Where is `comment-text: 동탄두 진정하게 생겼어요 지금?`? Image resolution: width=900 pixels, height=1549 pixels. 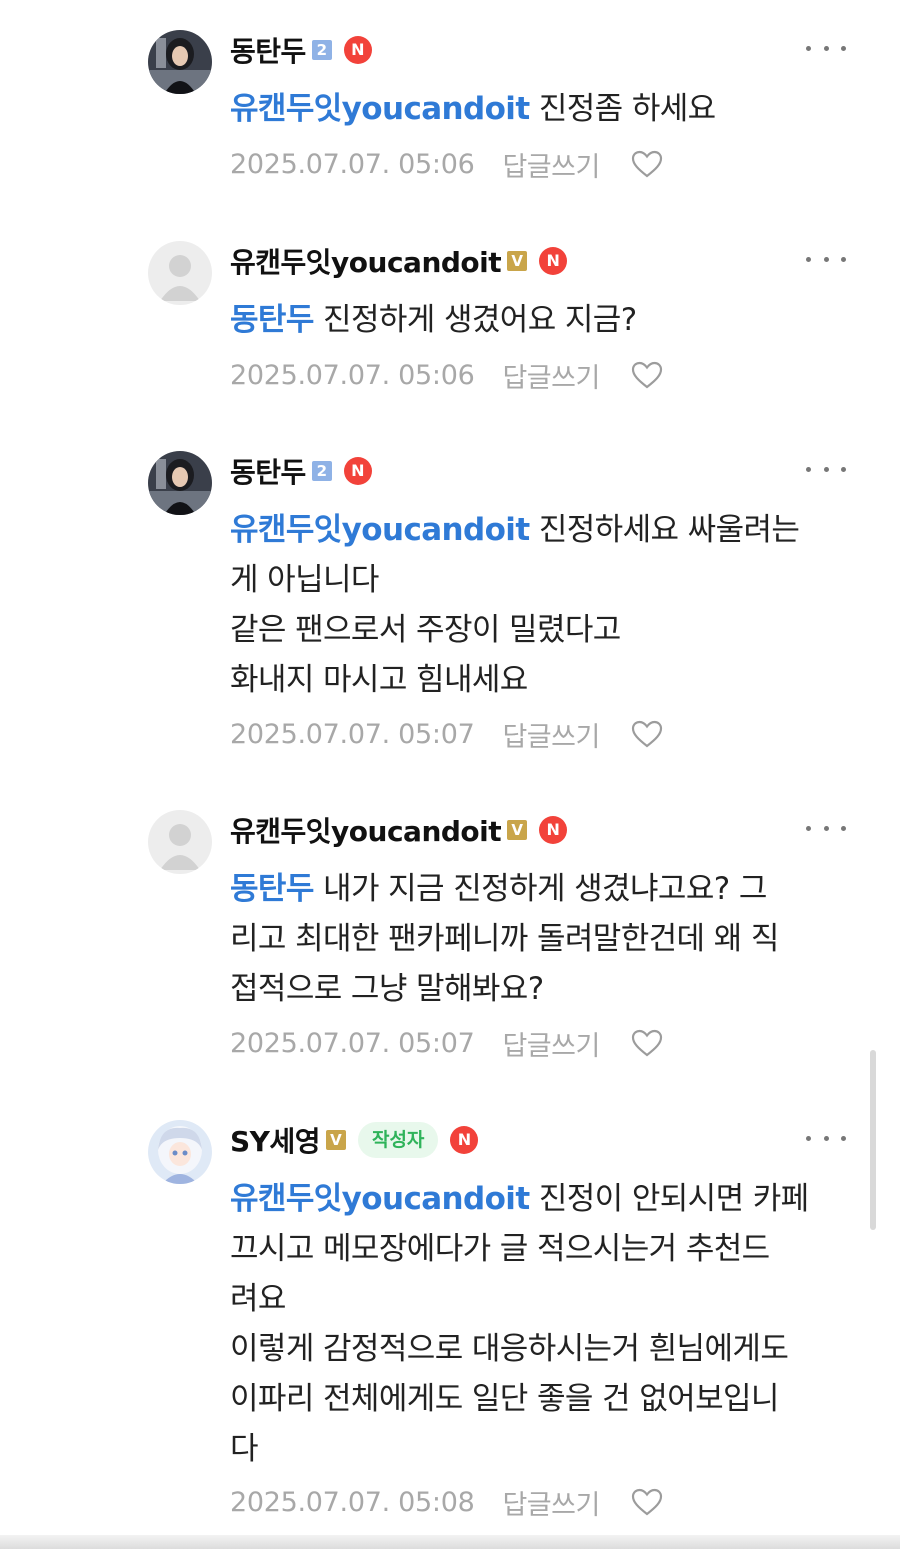
comment-text: 동탄두 진정하게 생겼어요 지금? is located at coordinates (545, 320).